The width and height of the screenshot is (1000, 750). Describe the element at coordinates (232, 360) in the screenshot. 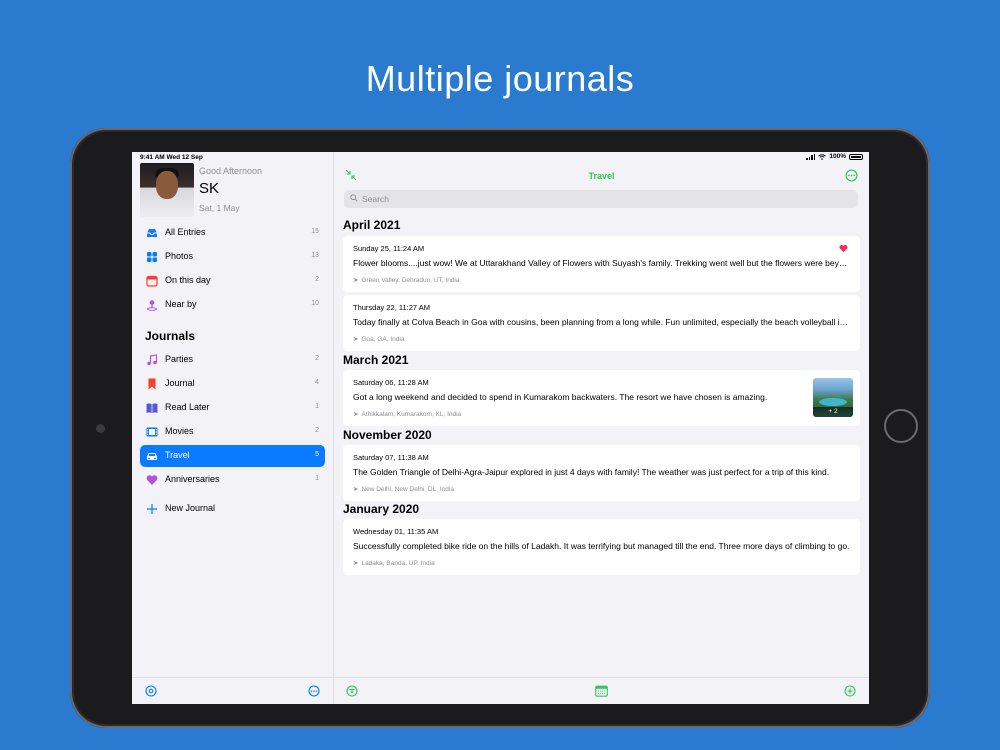

I see `sidebar-item-parties: Parties 2` at that location.